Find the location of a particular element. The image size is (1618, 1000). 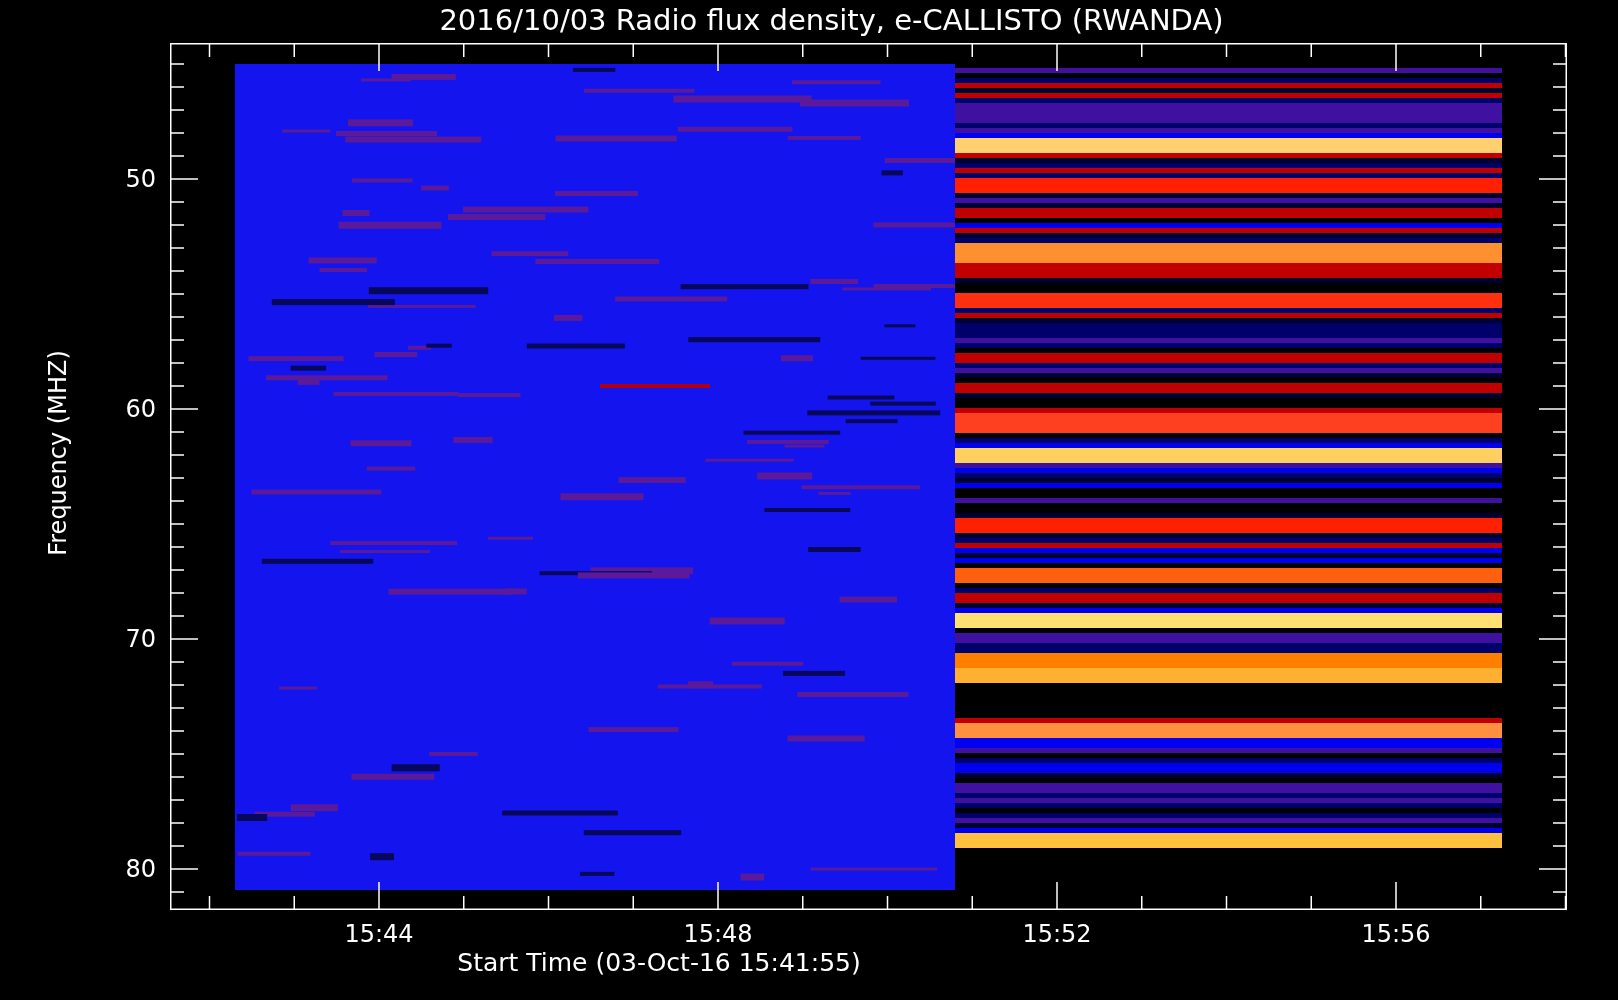

axis-tick-label: 15:48 is located at coordinates (718, 934).